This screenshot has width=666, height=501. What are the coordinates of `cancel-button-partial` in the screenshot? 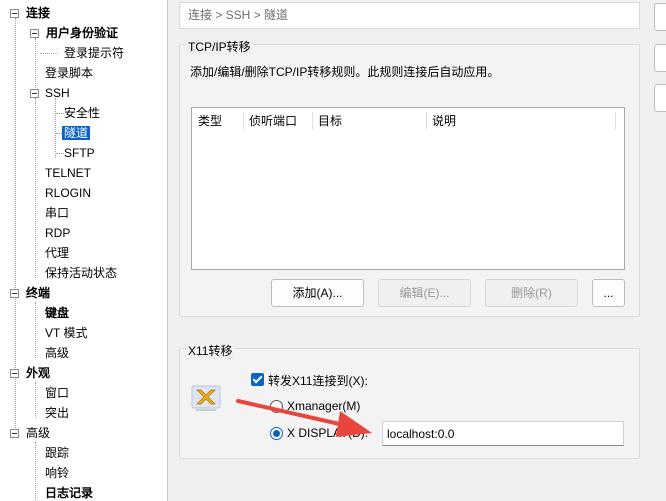 It's located at (660, 58).